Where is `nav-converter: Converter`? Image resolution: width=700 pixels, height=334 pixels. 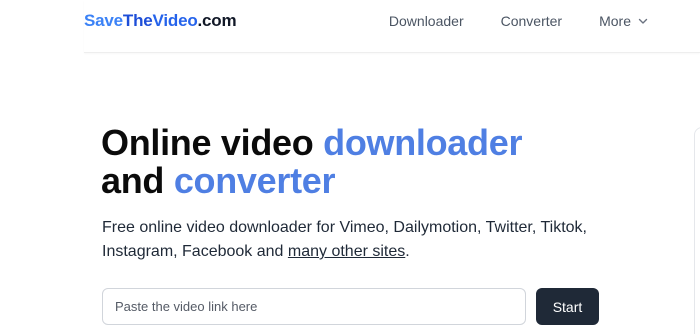
nav-converter: Converter is located at coordinates (531, 21).